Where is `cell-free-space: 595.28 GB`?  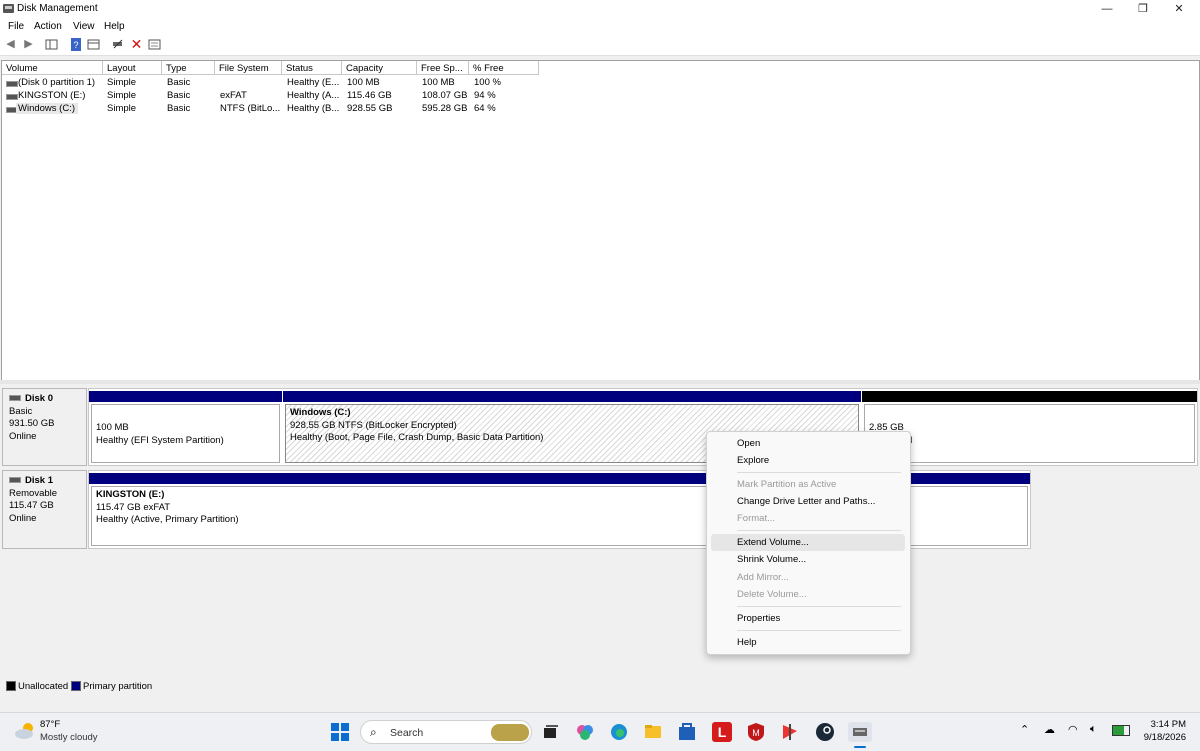
cell-free-space: 595.28 GB is located at coordinates (445, 108).